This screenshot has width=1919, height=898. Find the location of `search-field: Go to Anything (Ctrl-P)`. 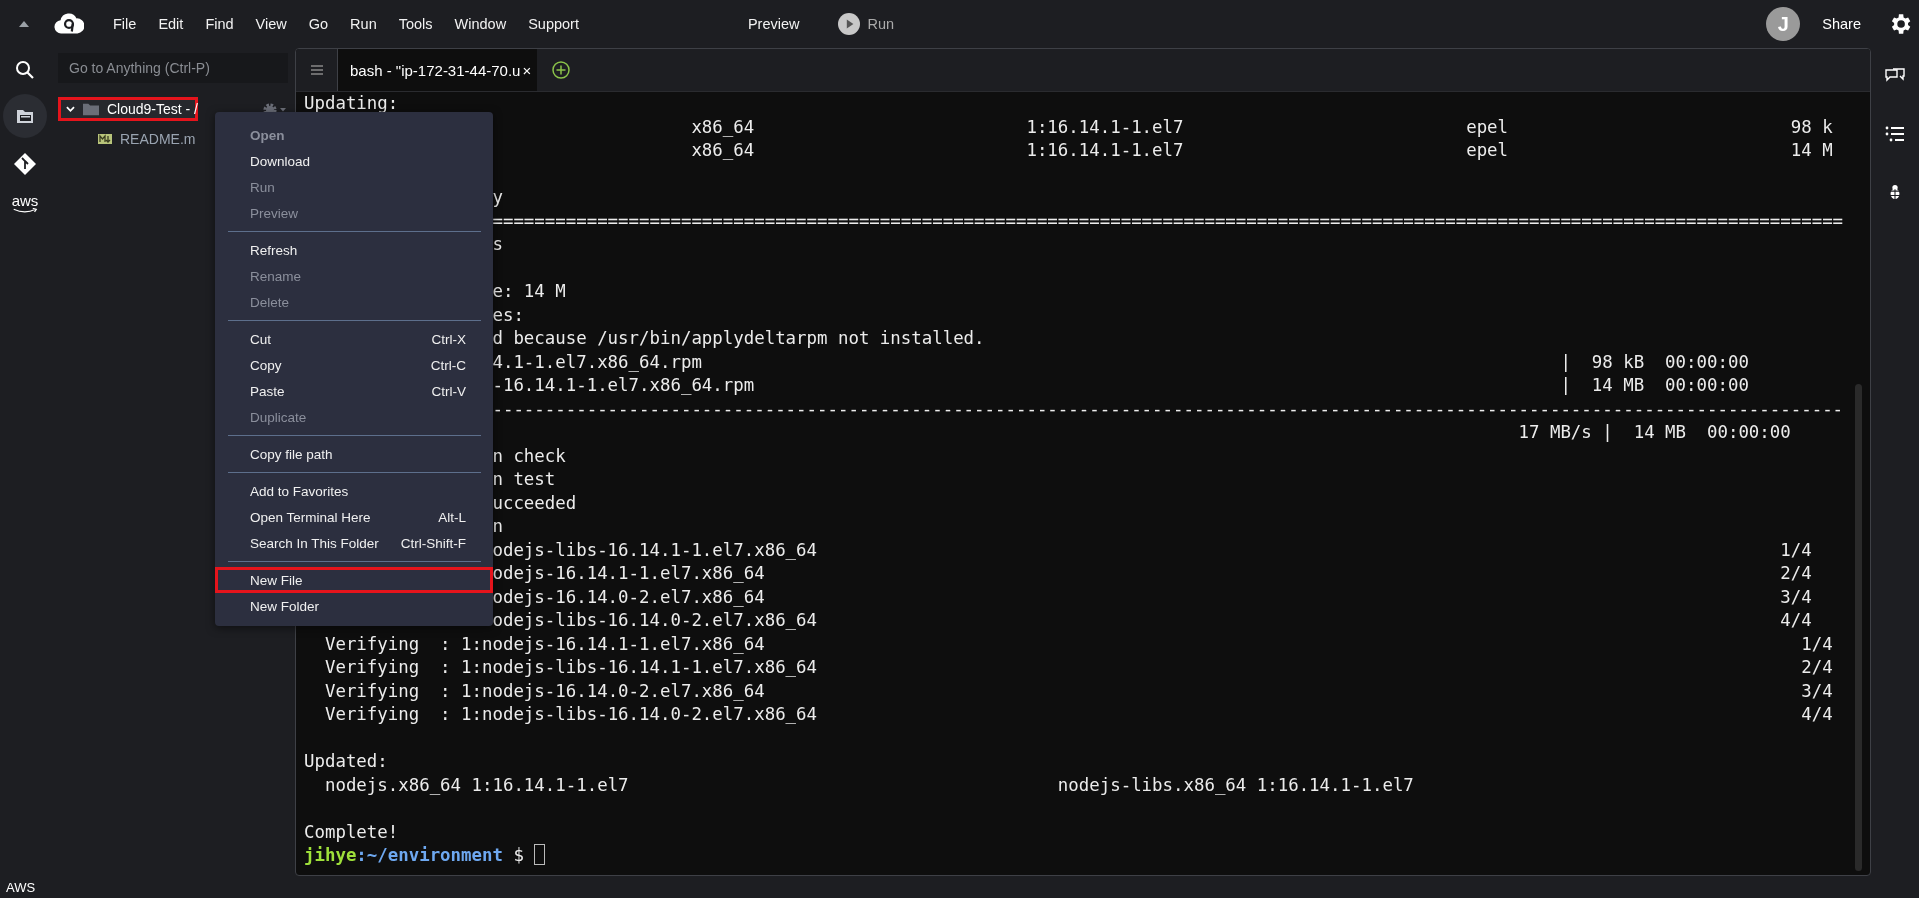

search-field: Go to Anything (Ctrl-P) is located at coordinates (173, 68).